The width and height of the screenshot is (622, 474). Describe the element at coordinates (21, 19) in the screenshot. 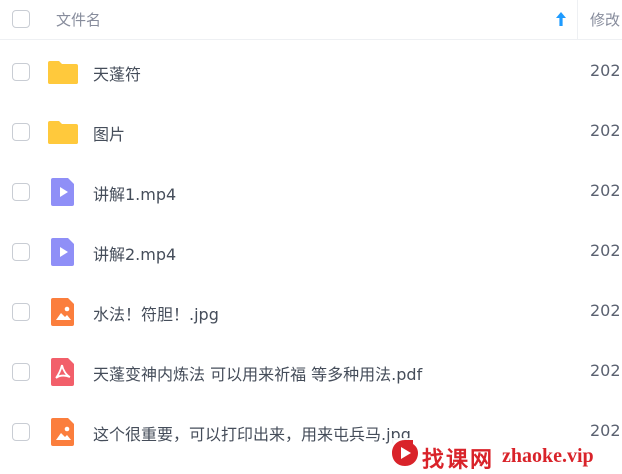

I see `select-all-checkbox` at that location.